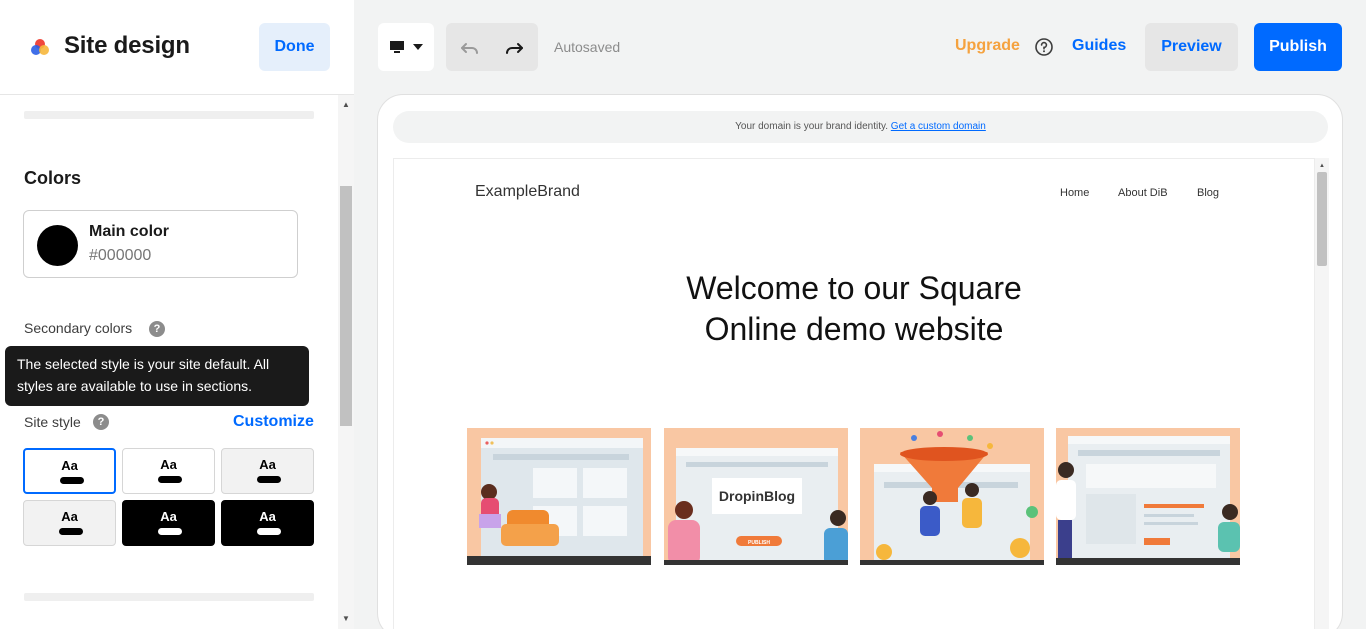  I want to click on domain-banner-text: Your domain is your brand identity., so click(812, 126).